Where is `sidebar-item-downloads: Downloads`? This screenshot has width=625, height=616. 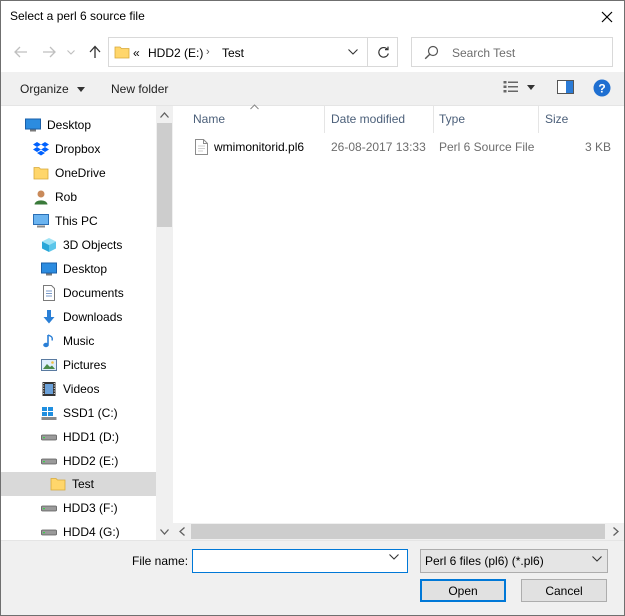 sidebar-item-downloads: Downloads is located at coordinates (78, 317).